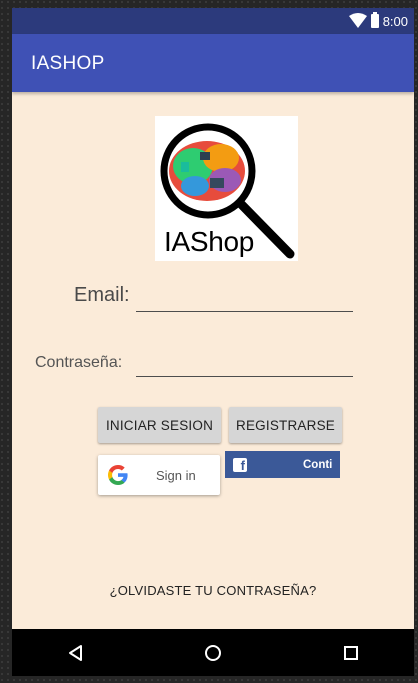  What do you see at coordinates (395, 21) in the screenshot?
I see `status-time: 8:00` at bounding box center [395, 21].